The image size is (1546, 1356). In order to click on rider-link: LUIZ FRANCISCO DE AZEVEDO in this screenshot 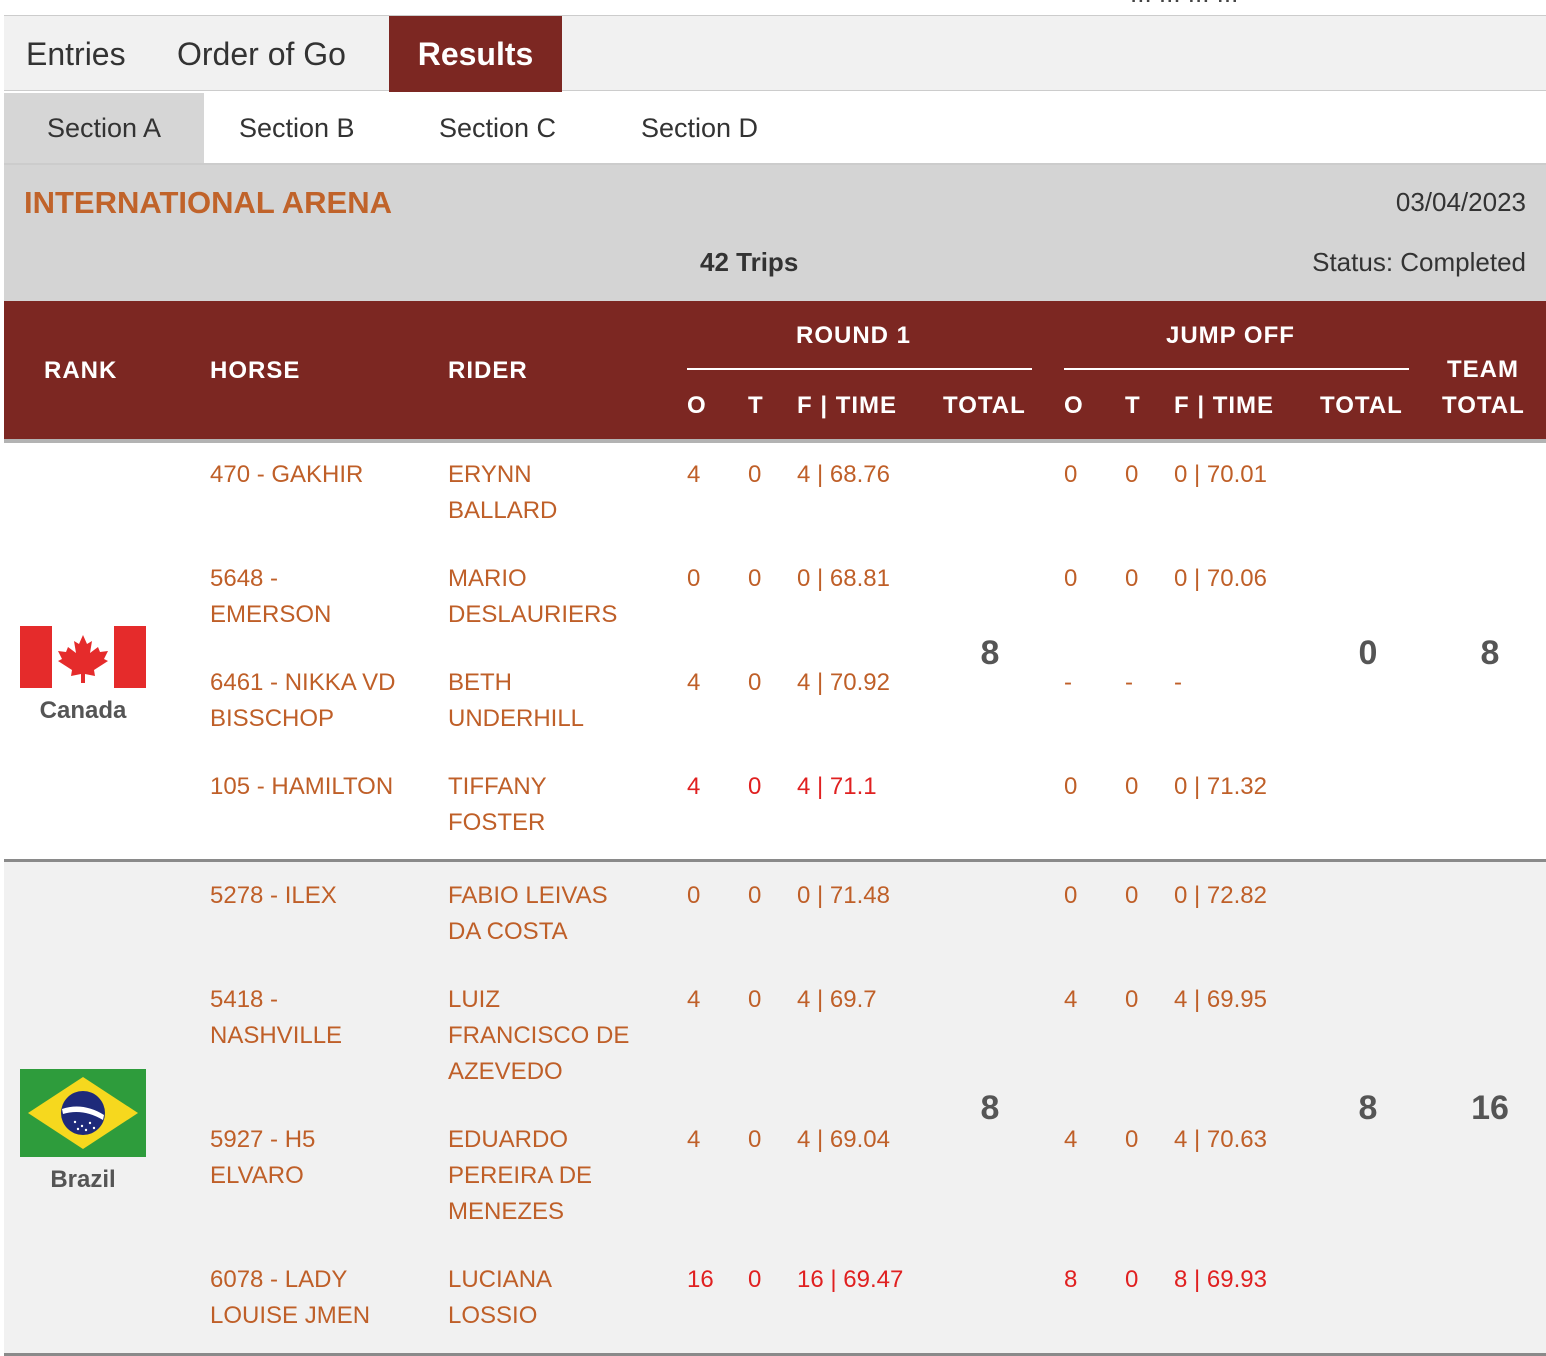, I will do `click(538, 1036)`.